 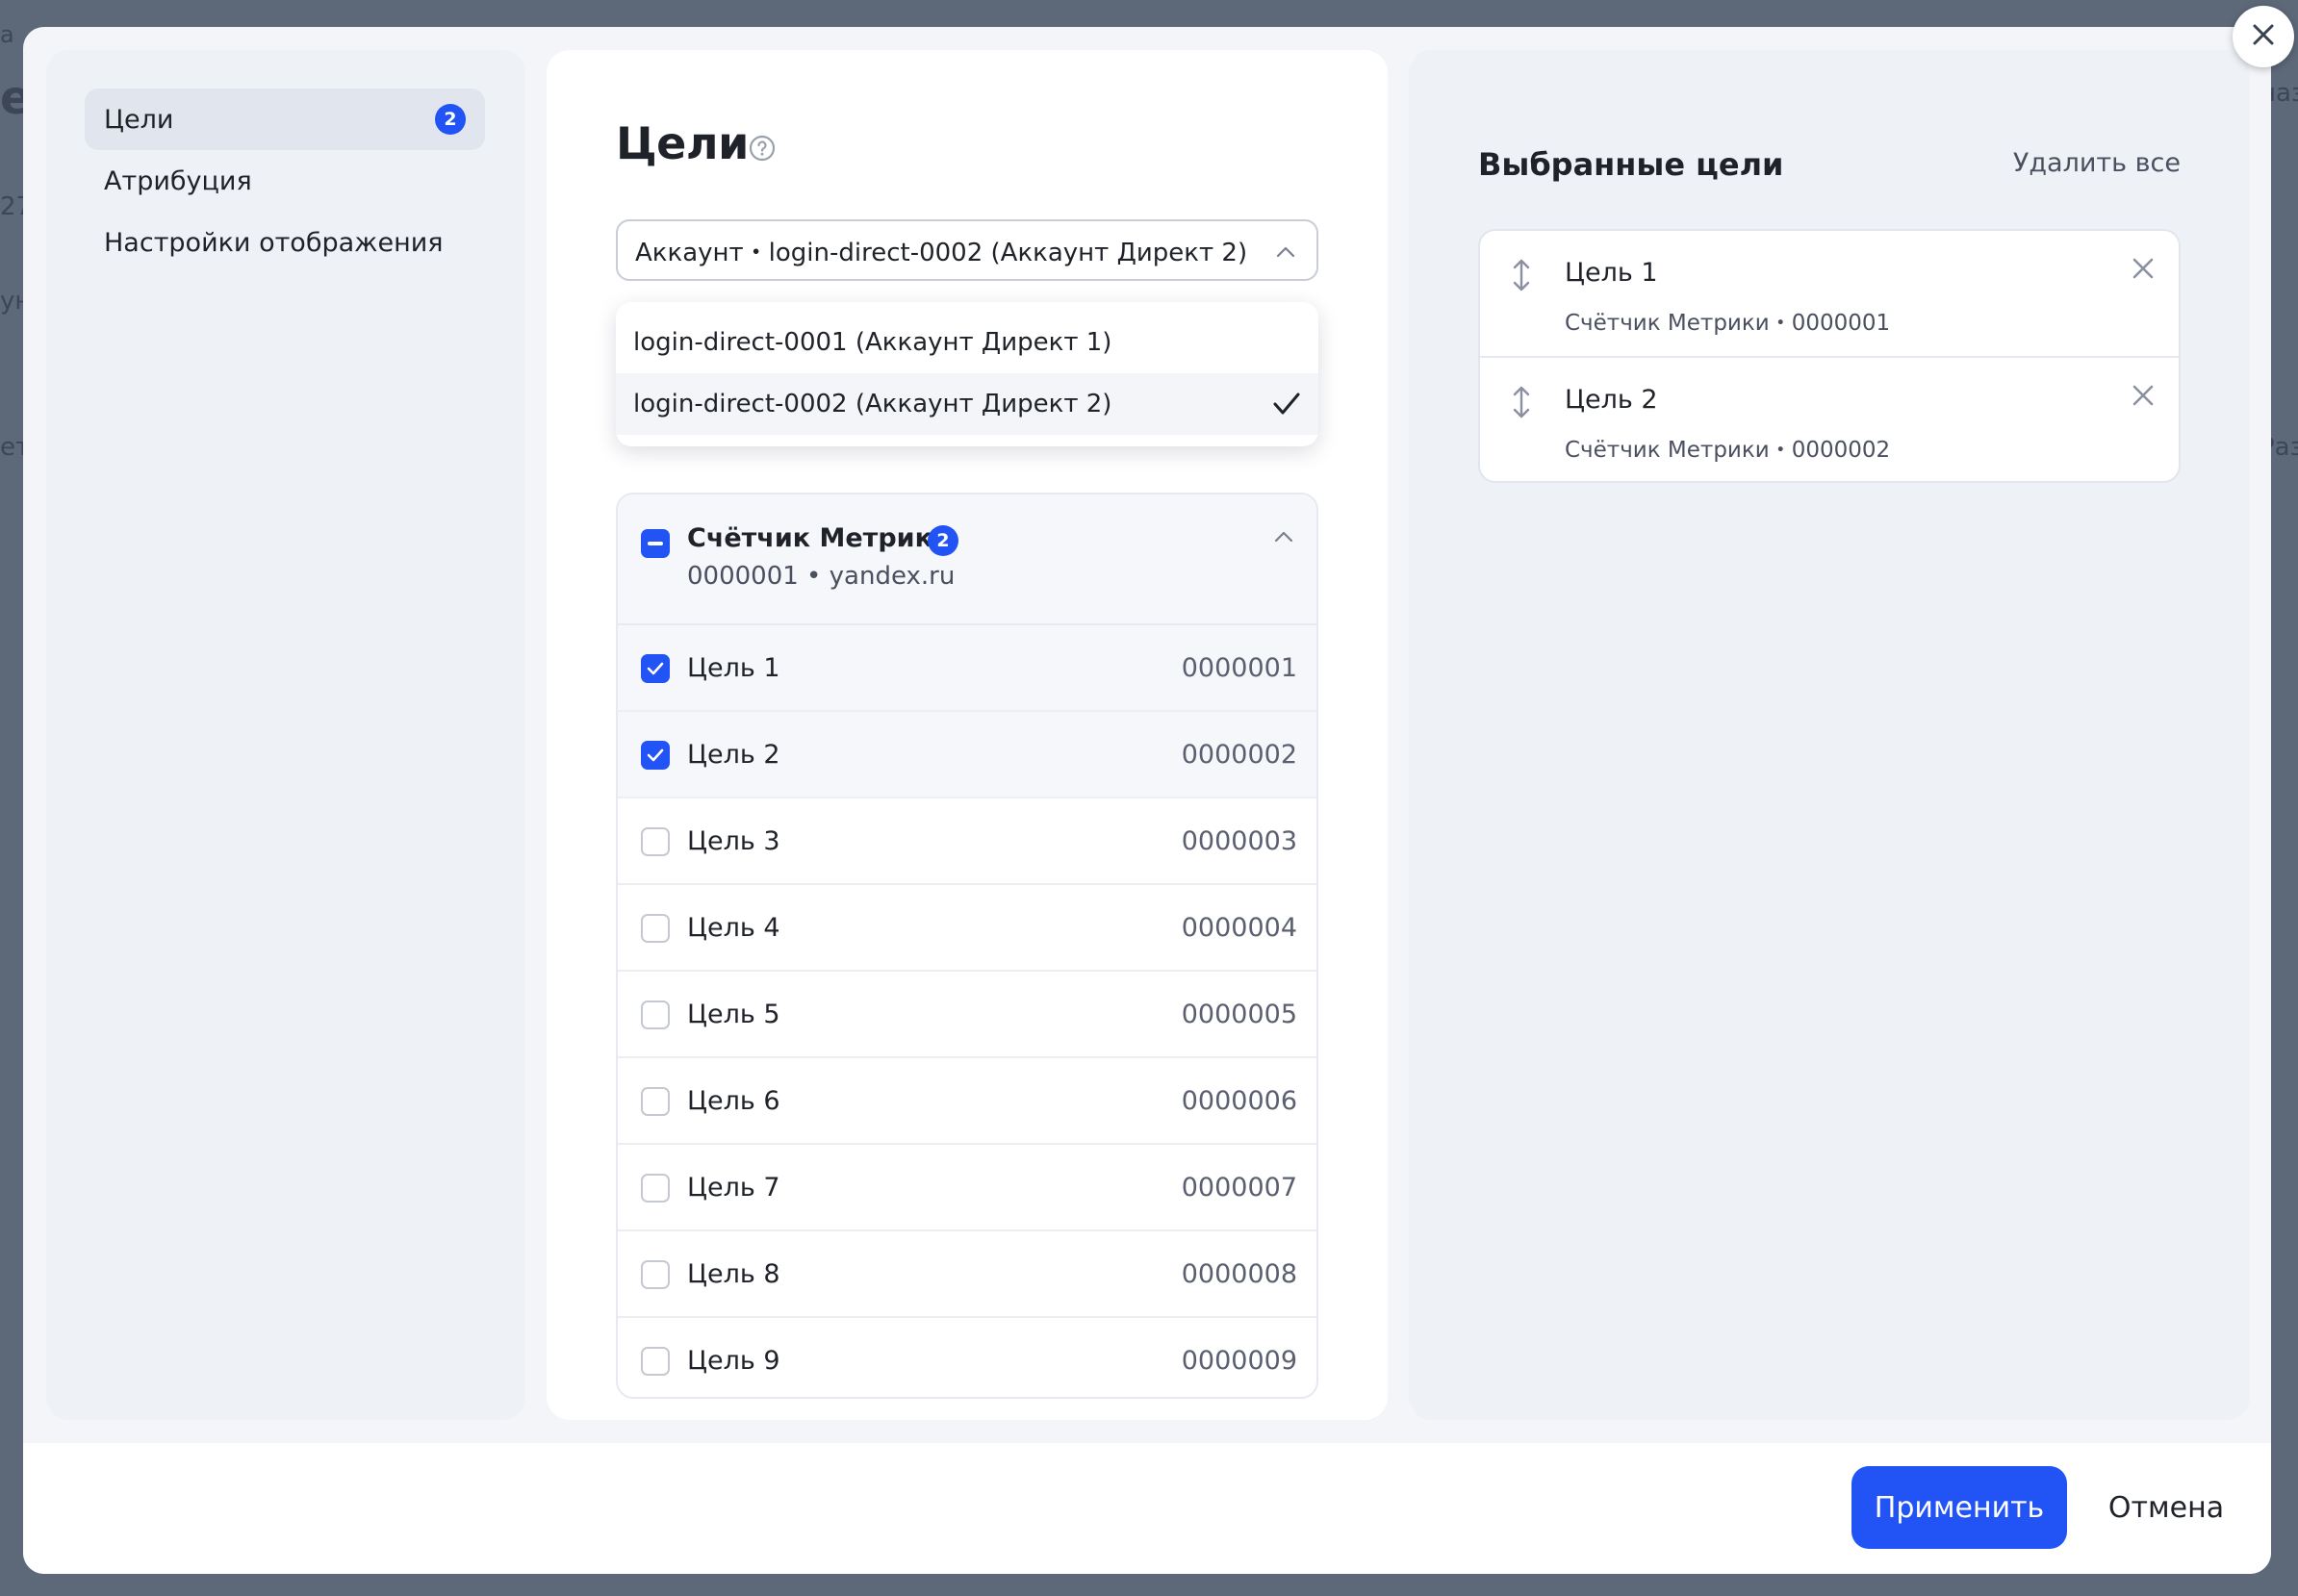 What do you see at coordinates (734, 1100) in the screenshot?
I see `goal-name: Цель 6` at bounding box center [734, 1100].